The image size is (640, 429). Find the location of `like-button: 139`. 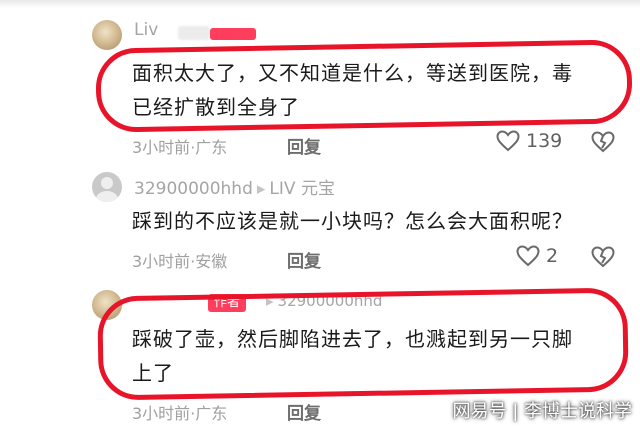

like-button: 139 is located at coordinates (529, 141).